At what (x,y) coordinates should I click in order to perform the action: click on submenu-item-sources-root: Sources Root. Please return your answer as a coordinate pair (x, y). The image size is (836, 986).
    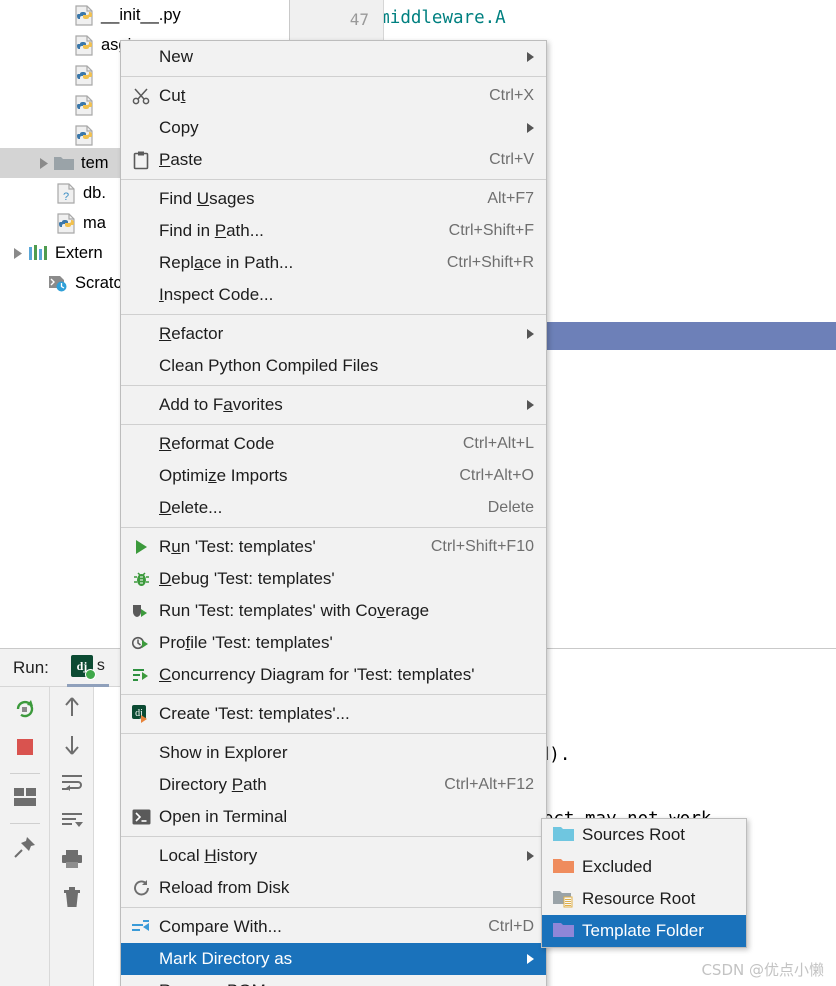
    Looking at the image, I should click on (644, 835).